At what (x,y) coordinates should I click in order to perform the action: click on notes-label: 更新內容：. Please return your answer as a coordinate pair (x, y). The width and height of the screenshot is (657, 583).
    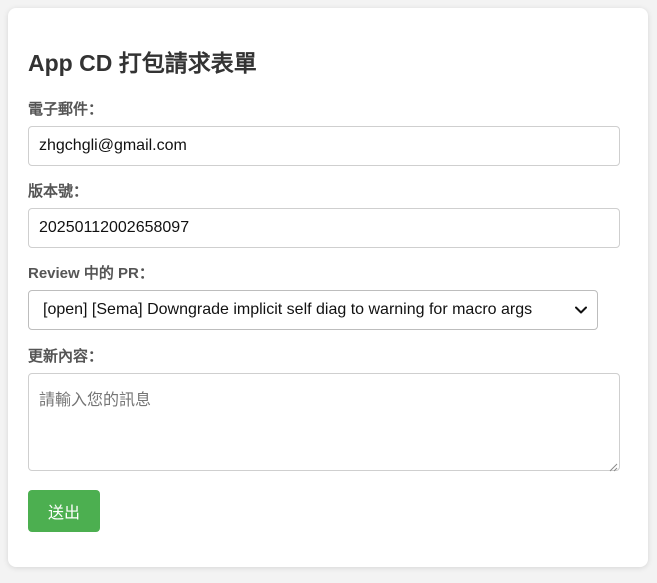
    Looking at the image, I should click on (66, 356).